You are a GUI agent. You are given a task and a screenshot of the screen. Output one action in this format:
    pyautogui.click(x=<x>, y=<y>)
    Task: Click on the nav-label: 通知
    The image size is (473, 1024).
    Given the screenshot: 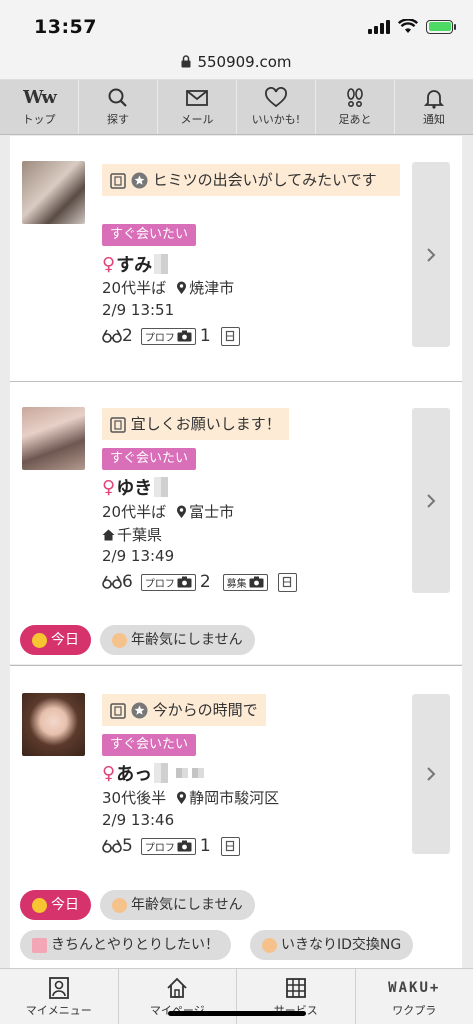 What is the action you would take?
    pyautogui.click(x=434, y=119)
    